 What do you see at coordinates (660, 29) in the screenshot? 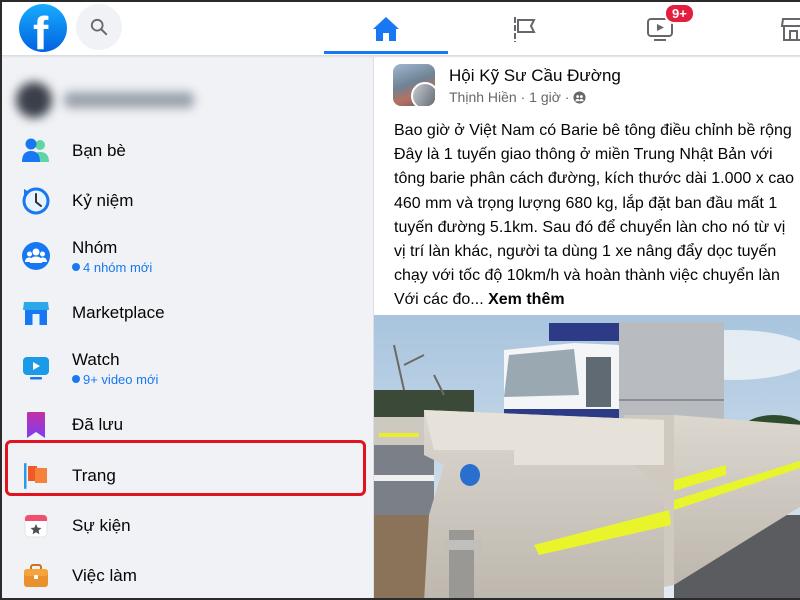
I see `tab-watch: 9+` at bounding box center [660, 29].